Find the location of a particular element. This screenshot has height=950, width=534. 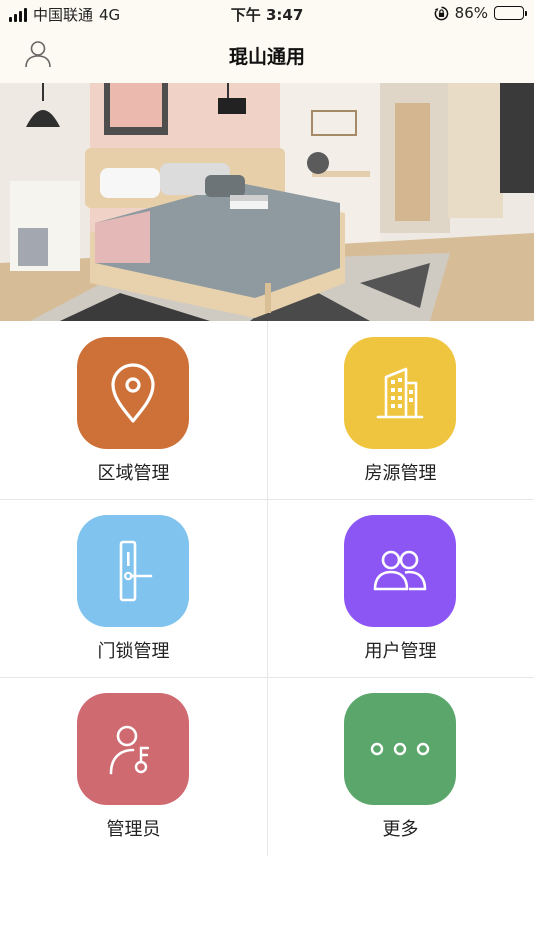

more-icon is located at coordinates (400, 749).